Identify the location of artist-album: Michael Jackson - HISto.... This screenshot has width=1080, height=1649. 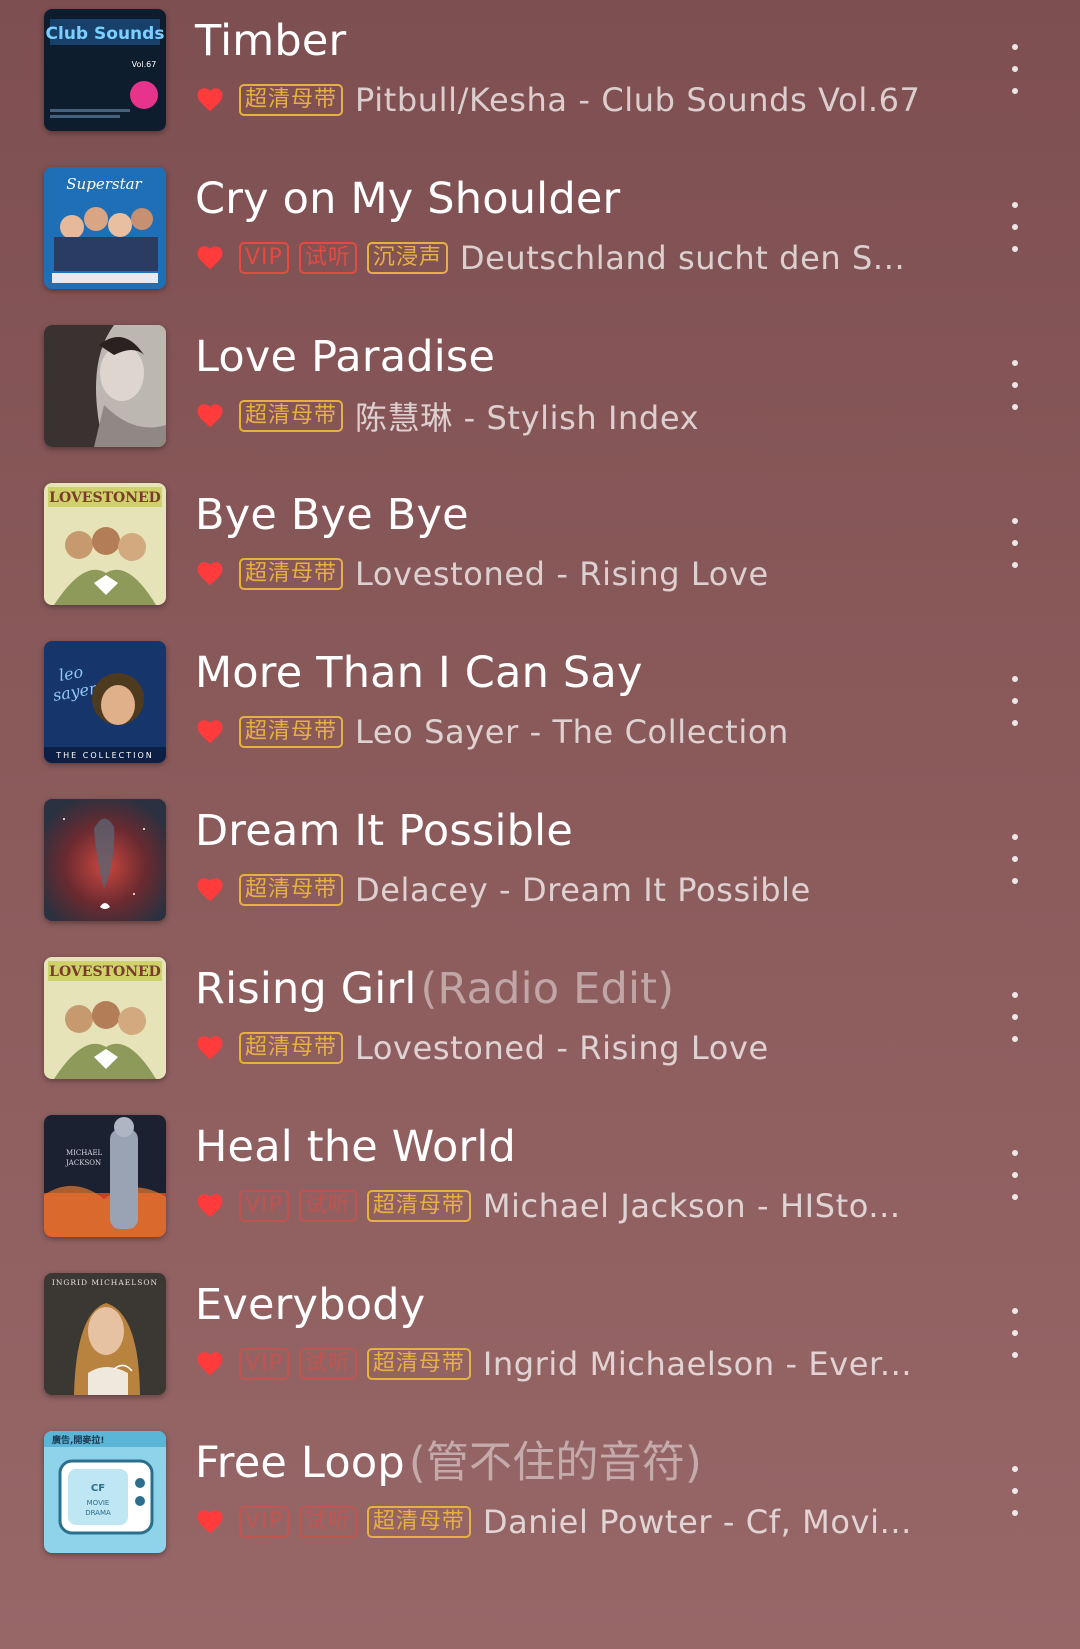
(691, 1206).